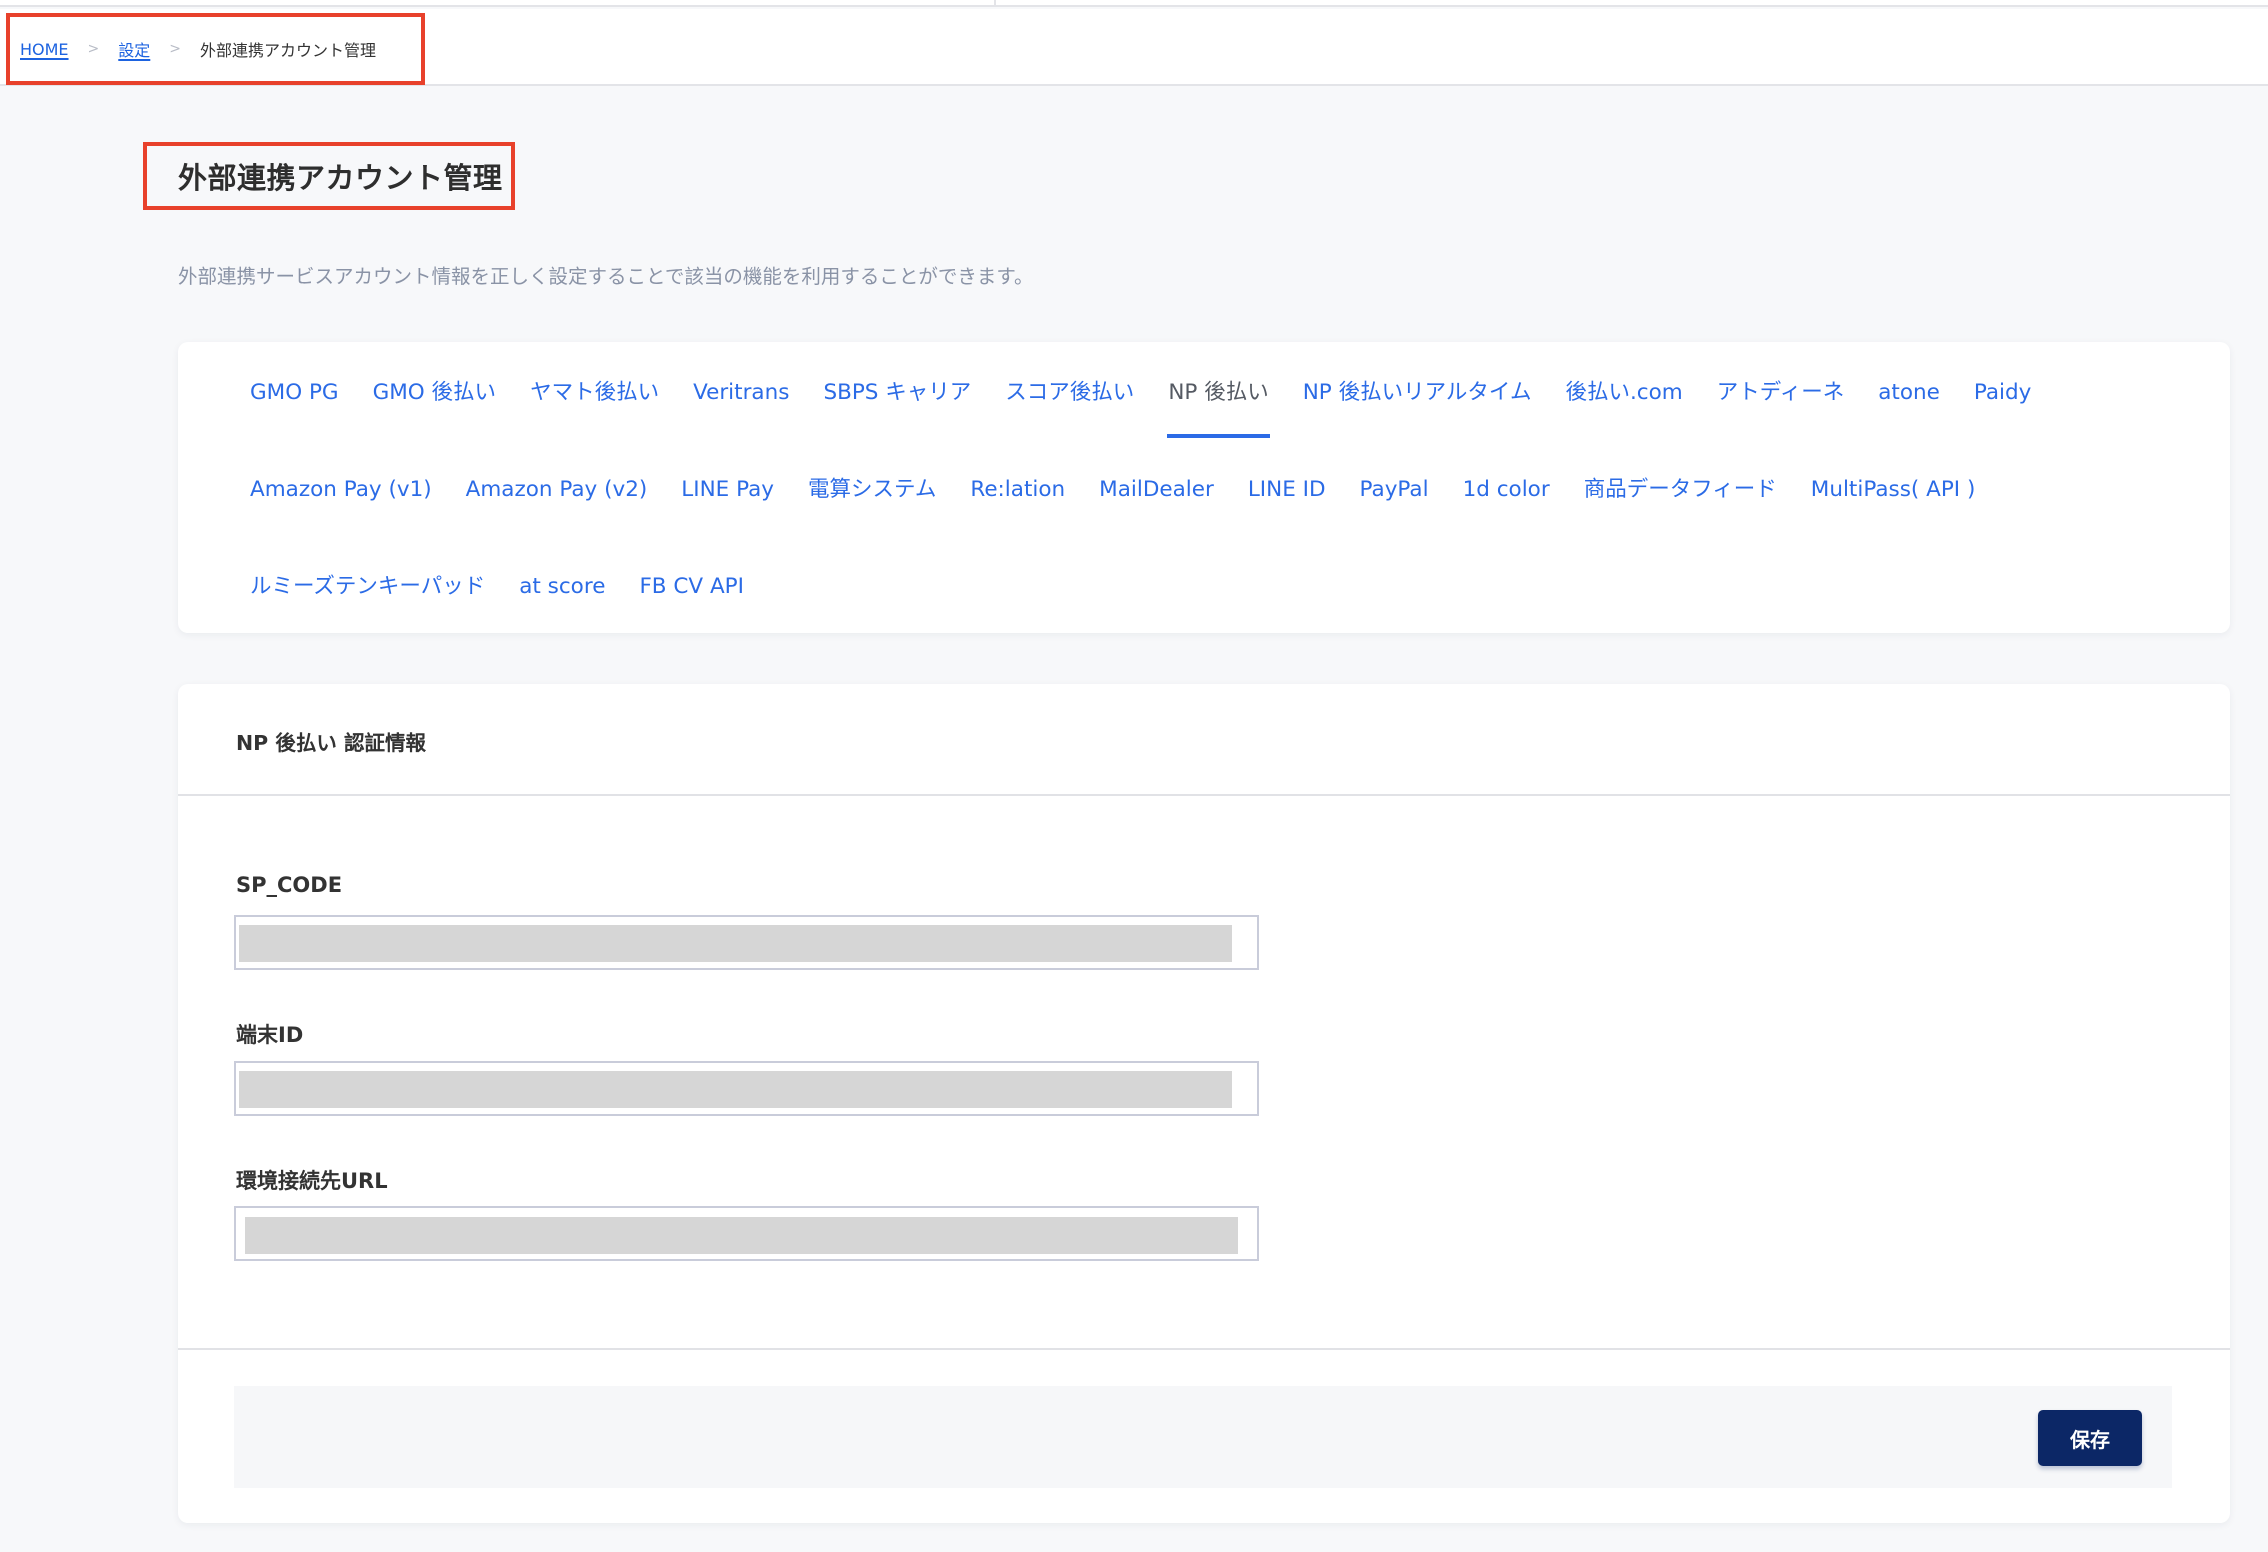 The width and height of the screenshot is (2268, 1552). I want to click on page-title-highlight: 外部連携アカウント管理, so click(329, 176).